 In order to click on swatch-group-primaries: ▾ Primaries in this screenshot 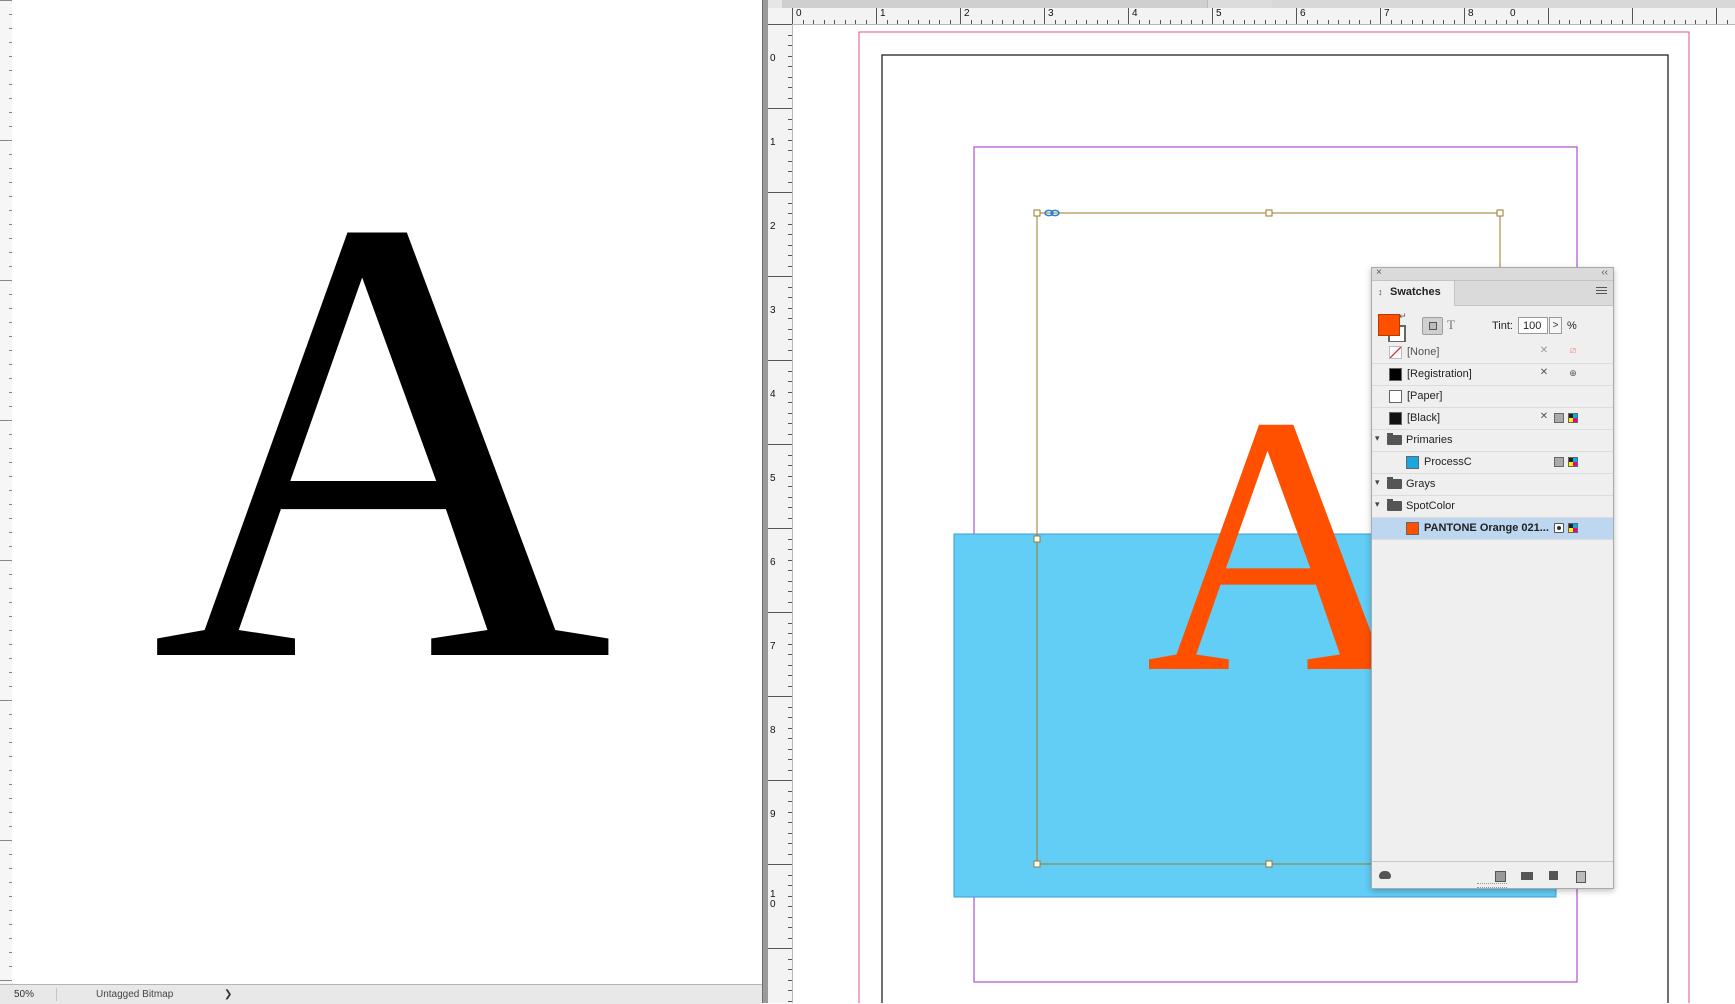, I will do `click(1492, 441)`.